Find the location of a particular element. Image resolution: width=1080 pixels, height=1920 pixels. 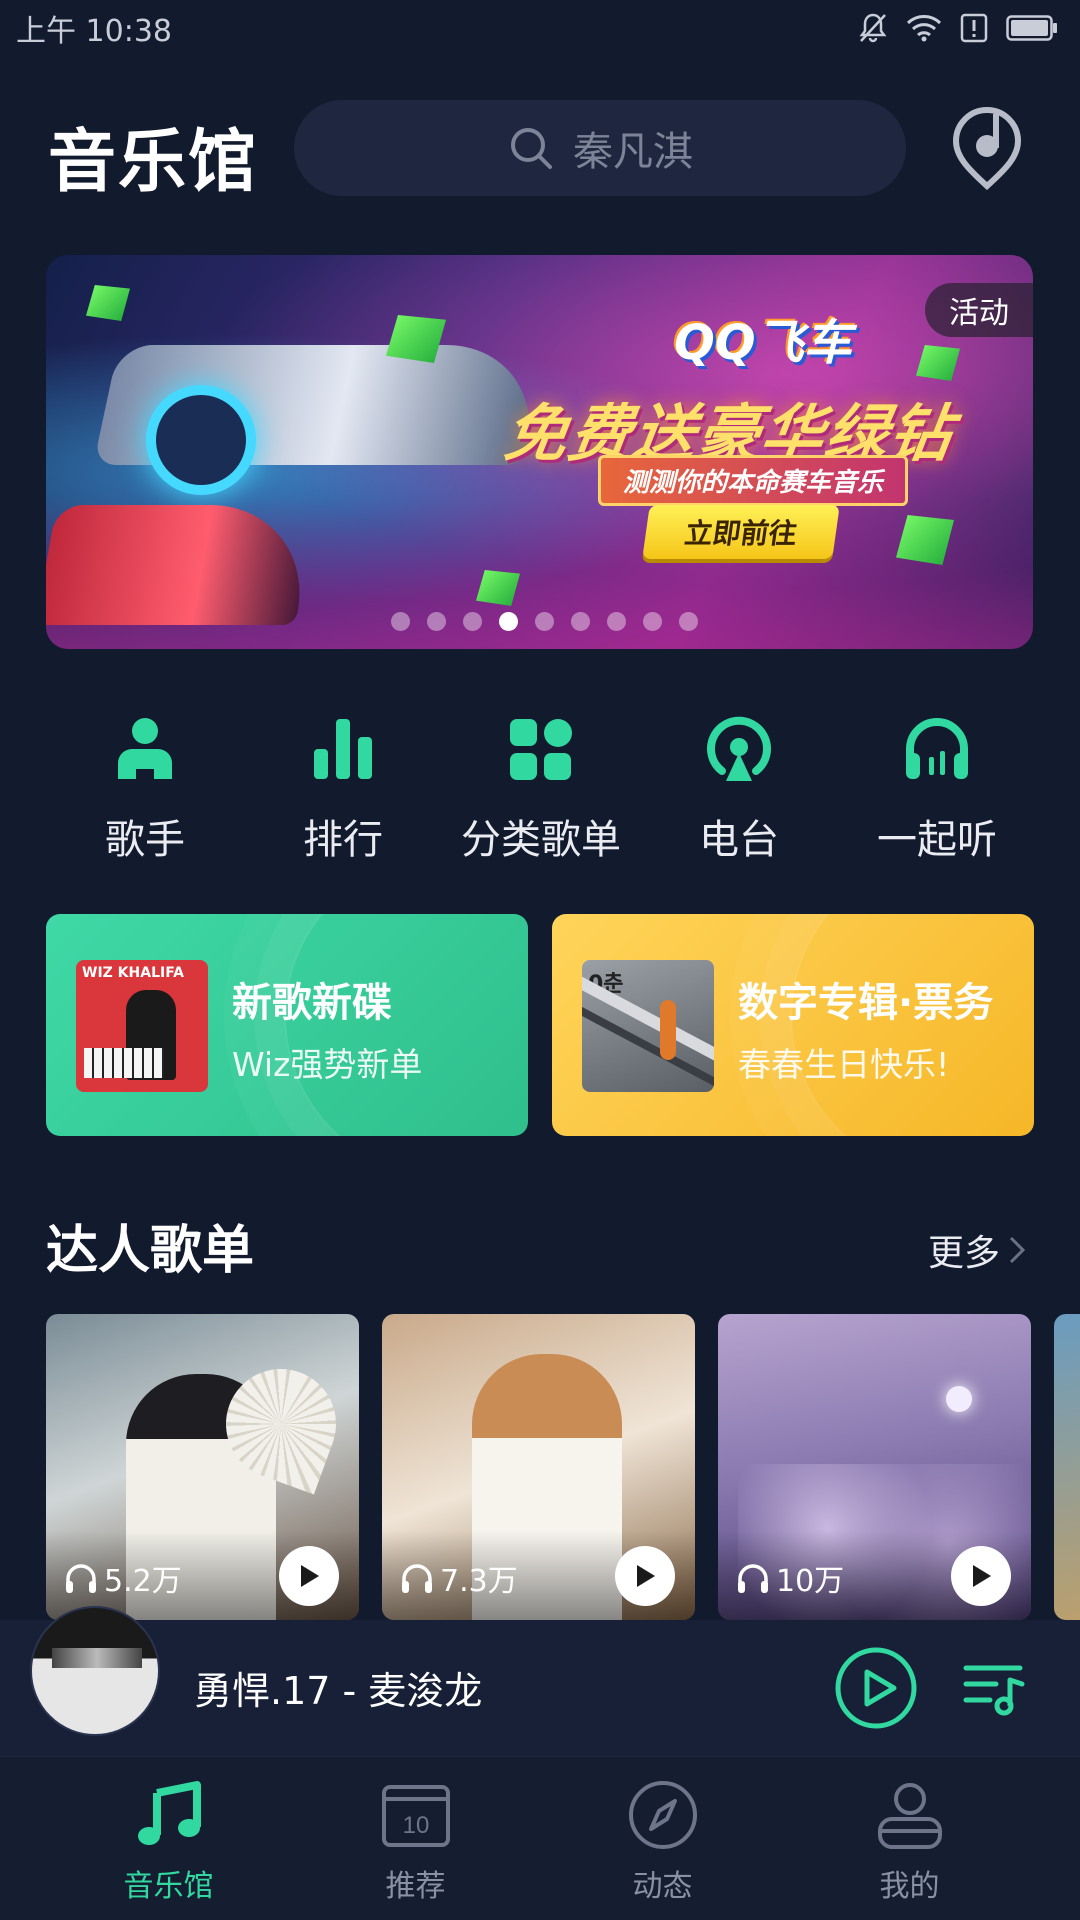

tab-label: 动态 is located at coordinates (662, 1886).